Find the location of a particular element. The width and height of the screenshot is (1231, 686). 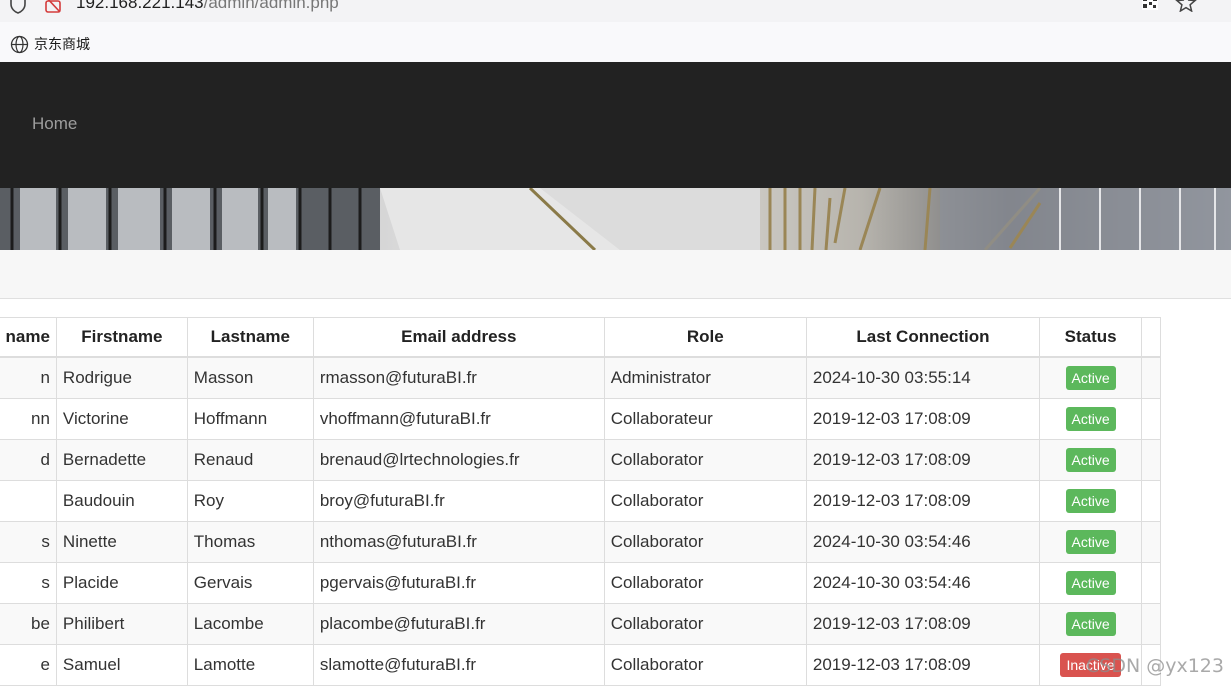

cell-email: slamotte@futuraBI.fr is located at coordinates (458, 665).